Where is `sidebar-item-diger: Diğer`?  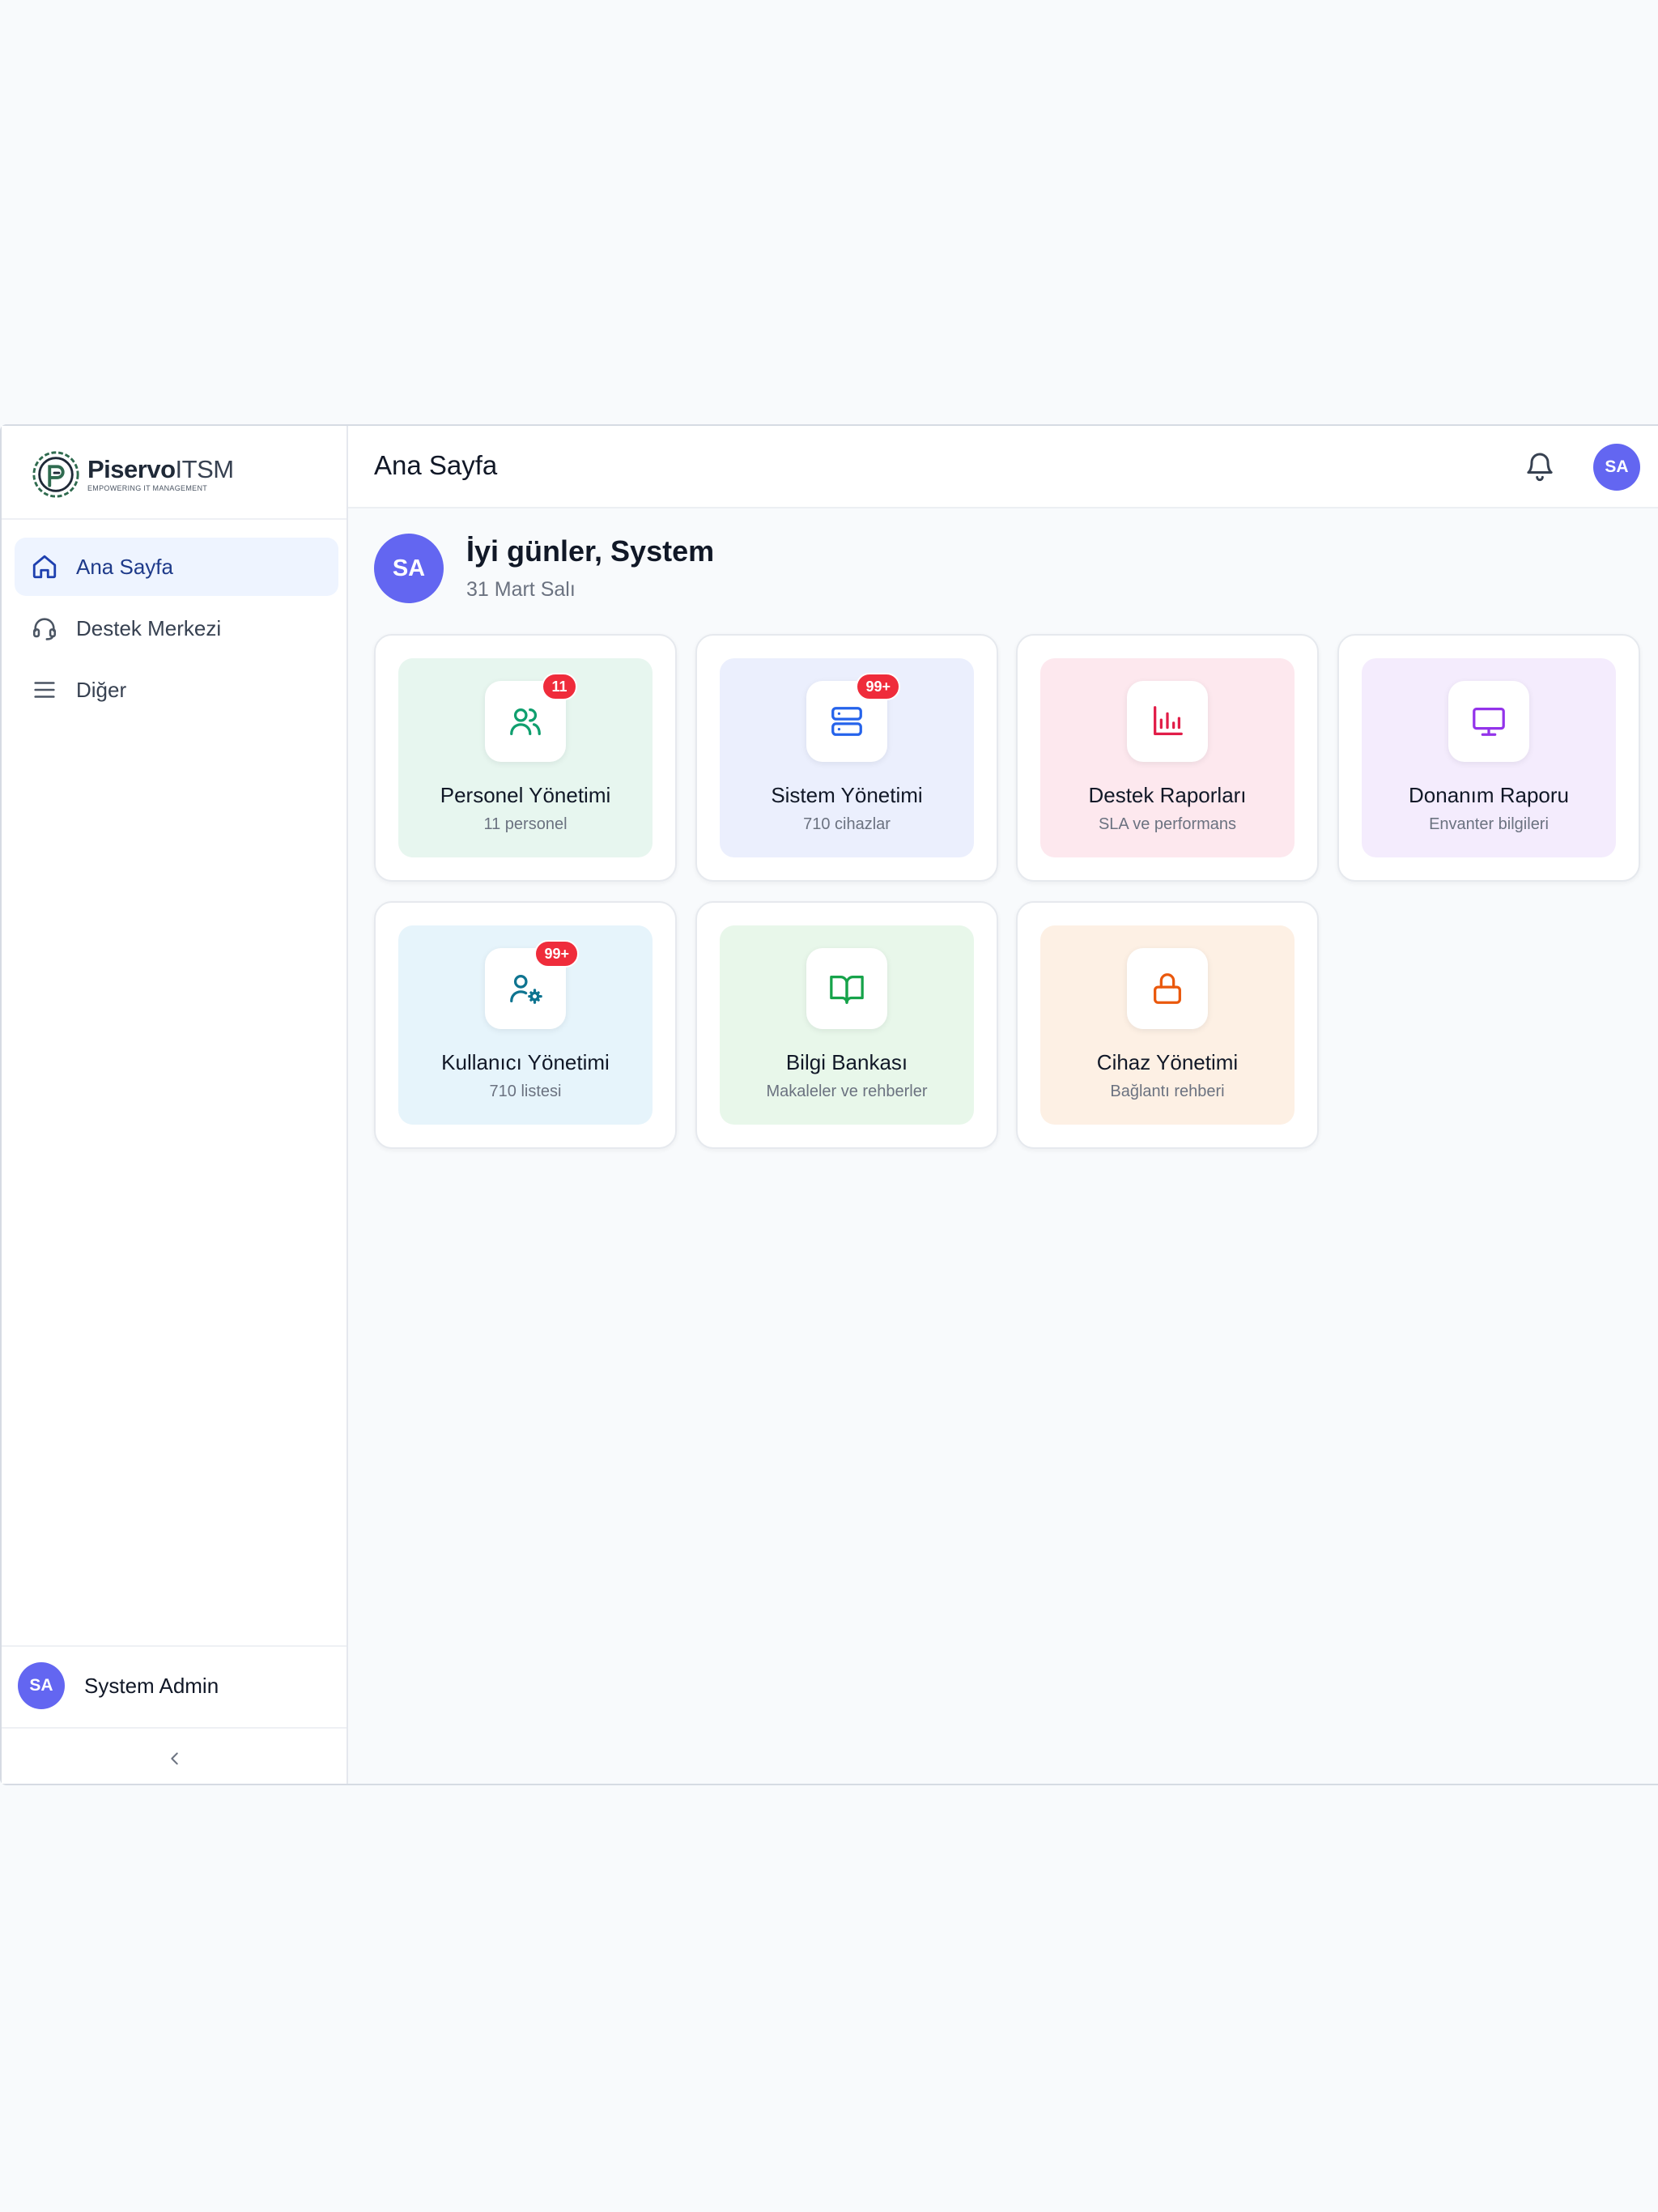
sidebar-item-diger: Diğer is located at coordinates (176, 690).